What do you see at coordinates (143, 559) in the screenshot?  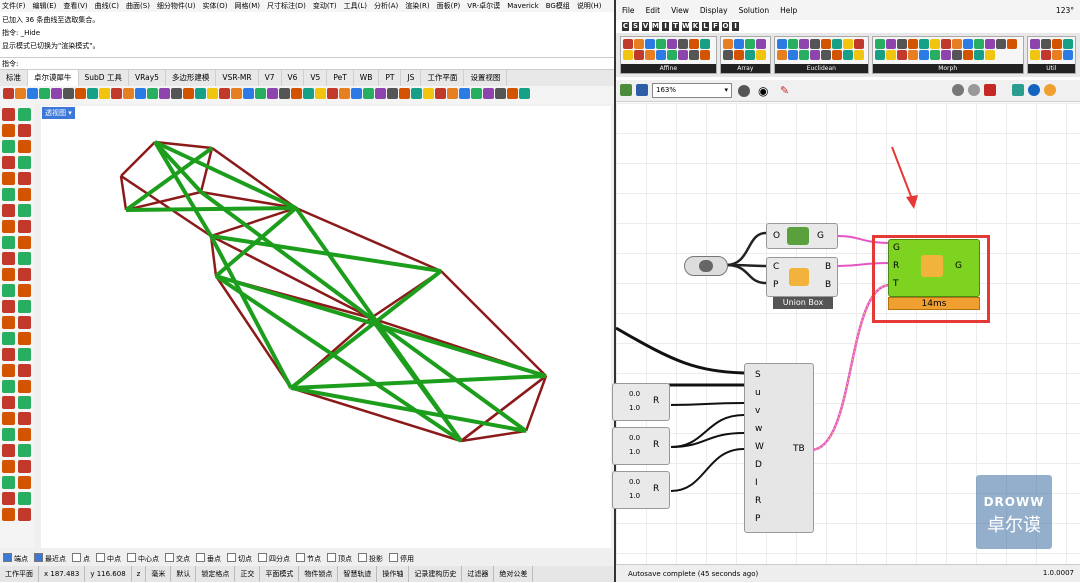 I see `osnap-toggle: 中心点` at bounding box center [143, 559].